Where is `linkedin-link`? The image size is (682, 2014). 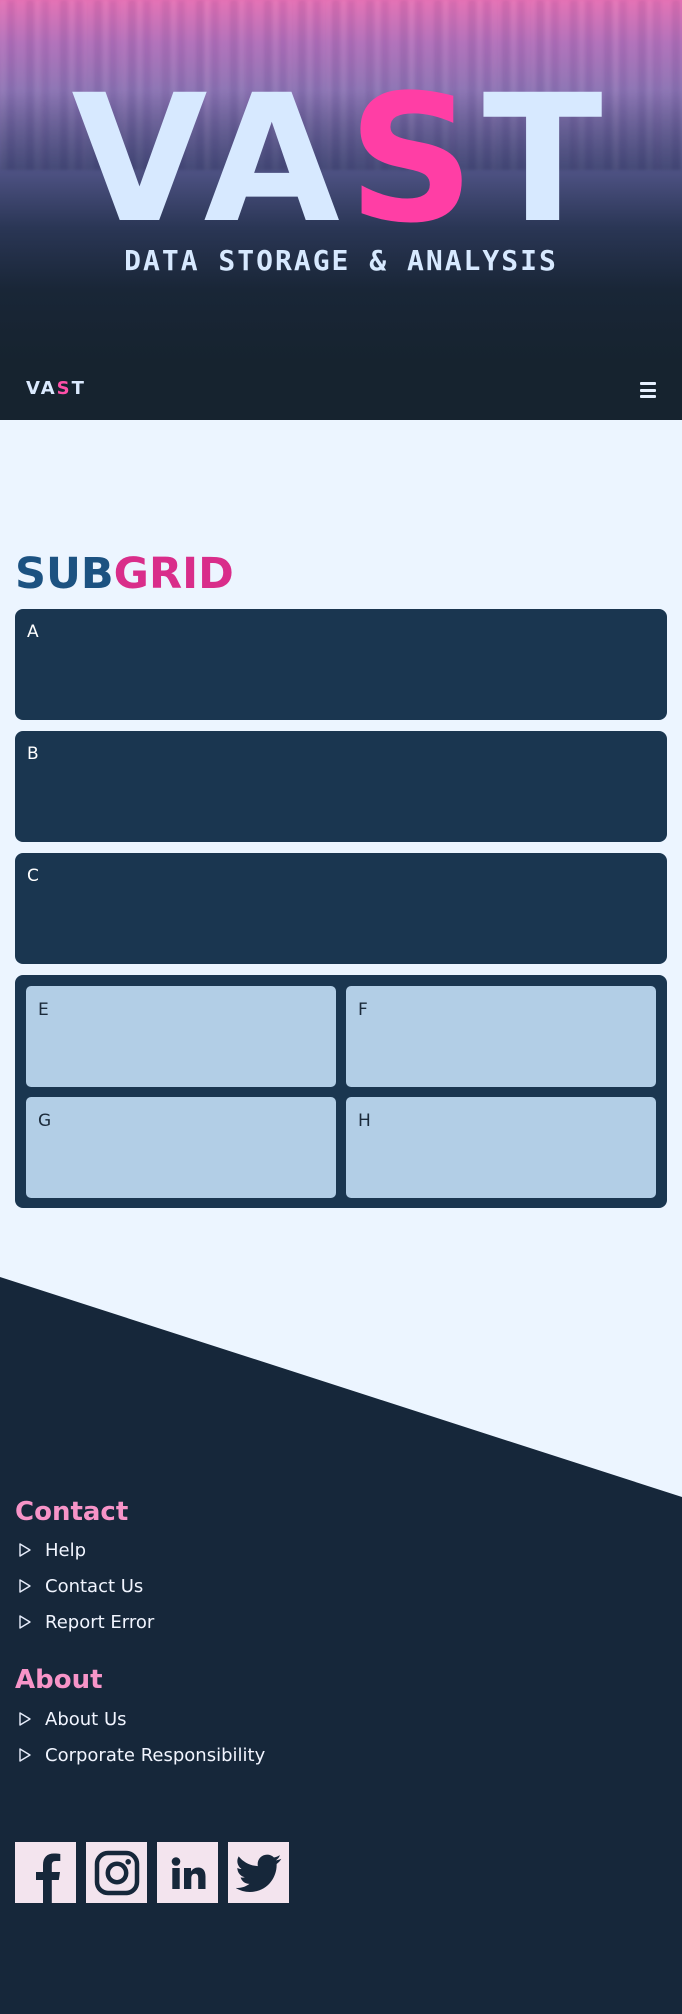
linkedin-link is located at coordinates (187, 1872).